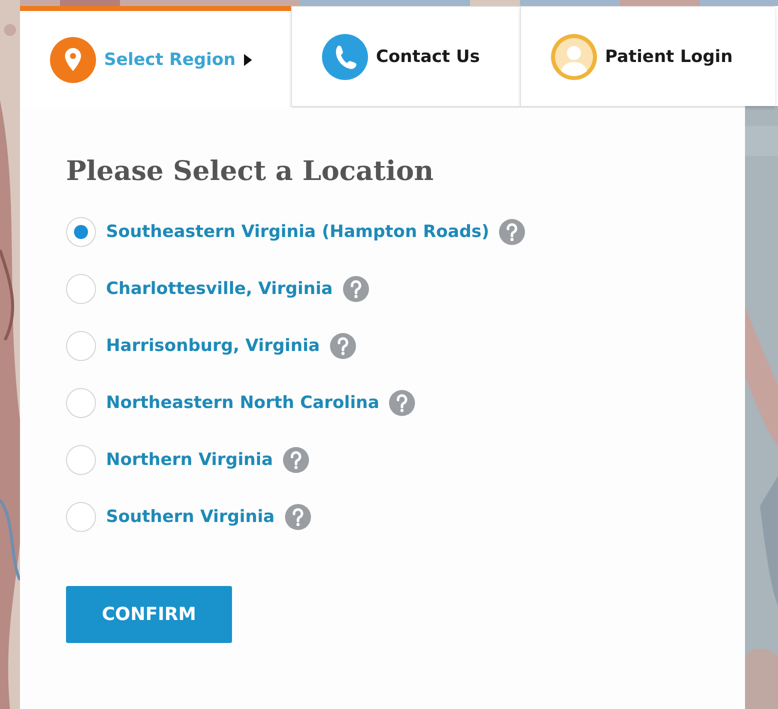 This screenshot has height=709, width=778. I want to click on nav-tab: Contact Us, so click(405, 56).